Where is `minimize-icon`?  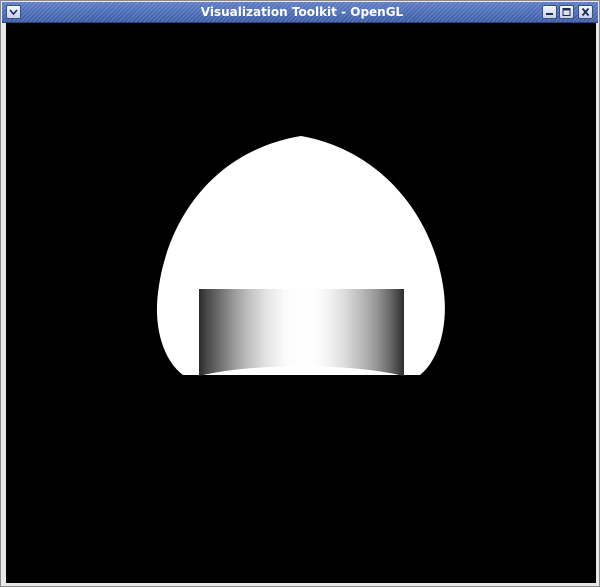
minimize-icon is located at coordinates (549, 14).